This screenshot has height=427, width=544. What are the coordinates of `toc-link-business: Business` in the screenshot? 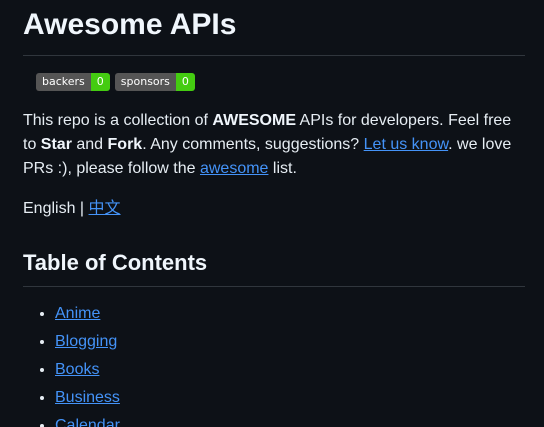 It's located at (87, 397).